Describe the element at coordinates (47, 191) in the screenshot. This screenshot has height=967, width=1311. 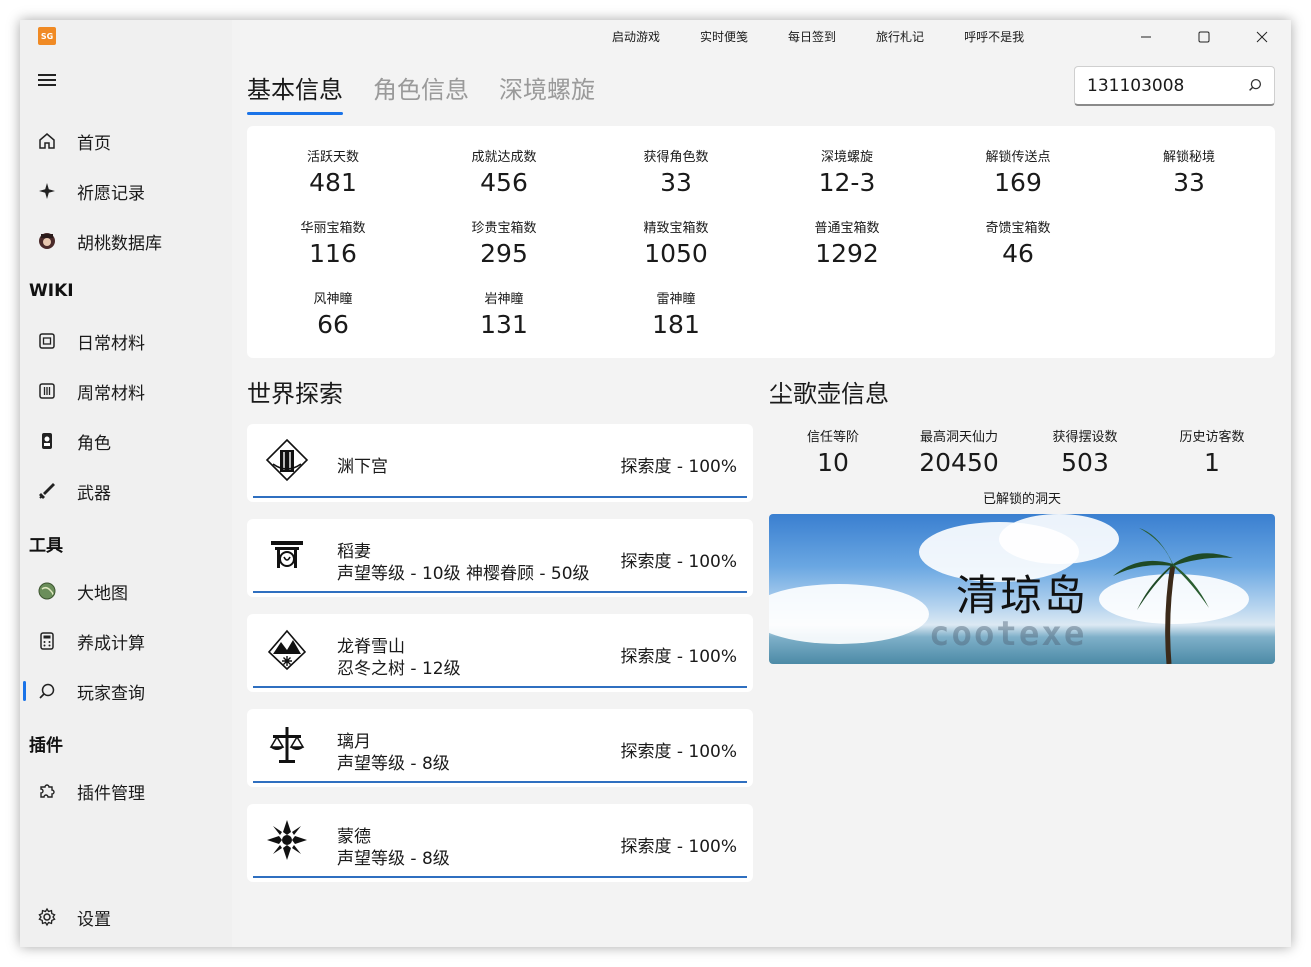
I see `sparkle-icon` at that location.